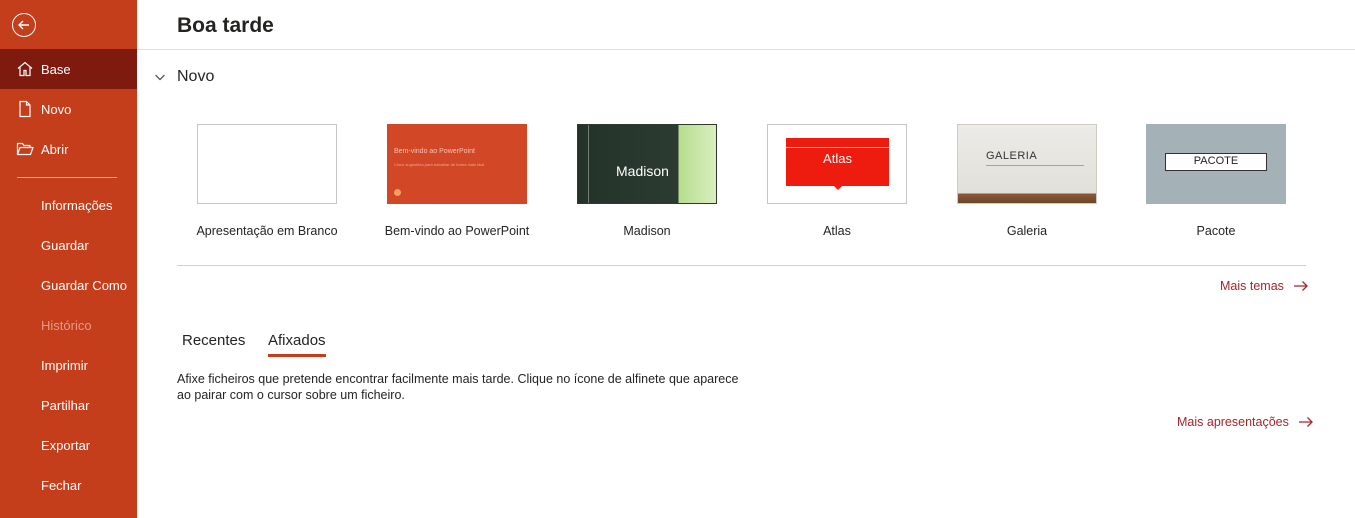  What do you see at coordinates (65, 405) in the screenshot?
I see `nav-item-partilhar: Partilhar` at bounding box center [65, 405].